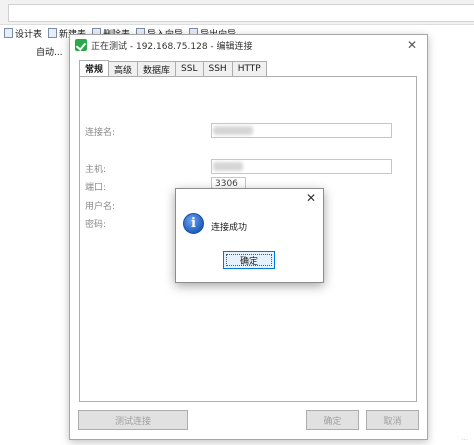  I want to click on redacted-connection-name, so click(233, 130).